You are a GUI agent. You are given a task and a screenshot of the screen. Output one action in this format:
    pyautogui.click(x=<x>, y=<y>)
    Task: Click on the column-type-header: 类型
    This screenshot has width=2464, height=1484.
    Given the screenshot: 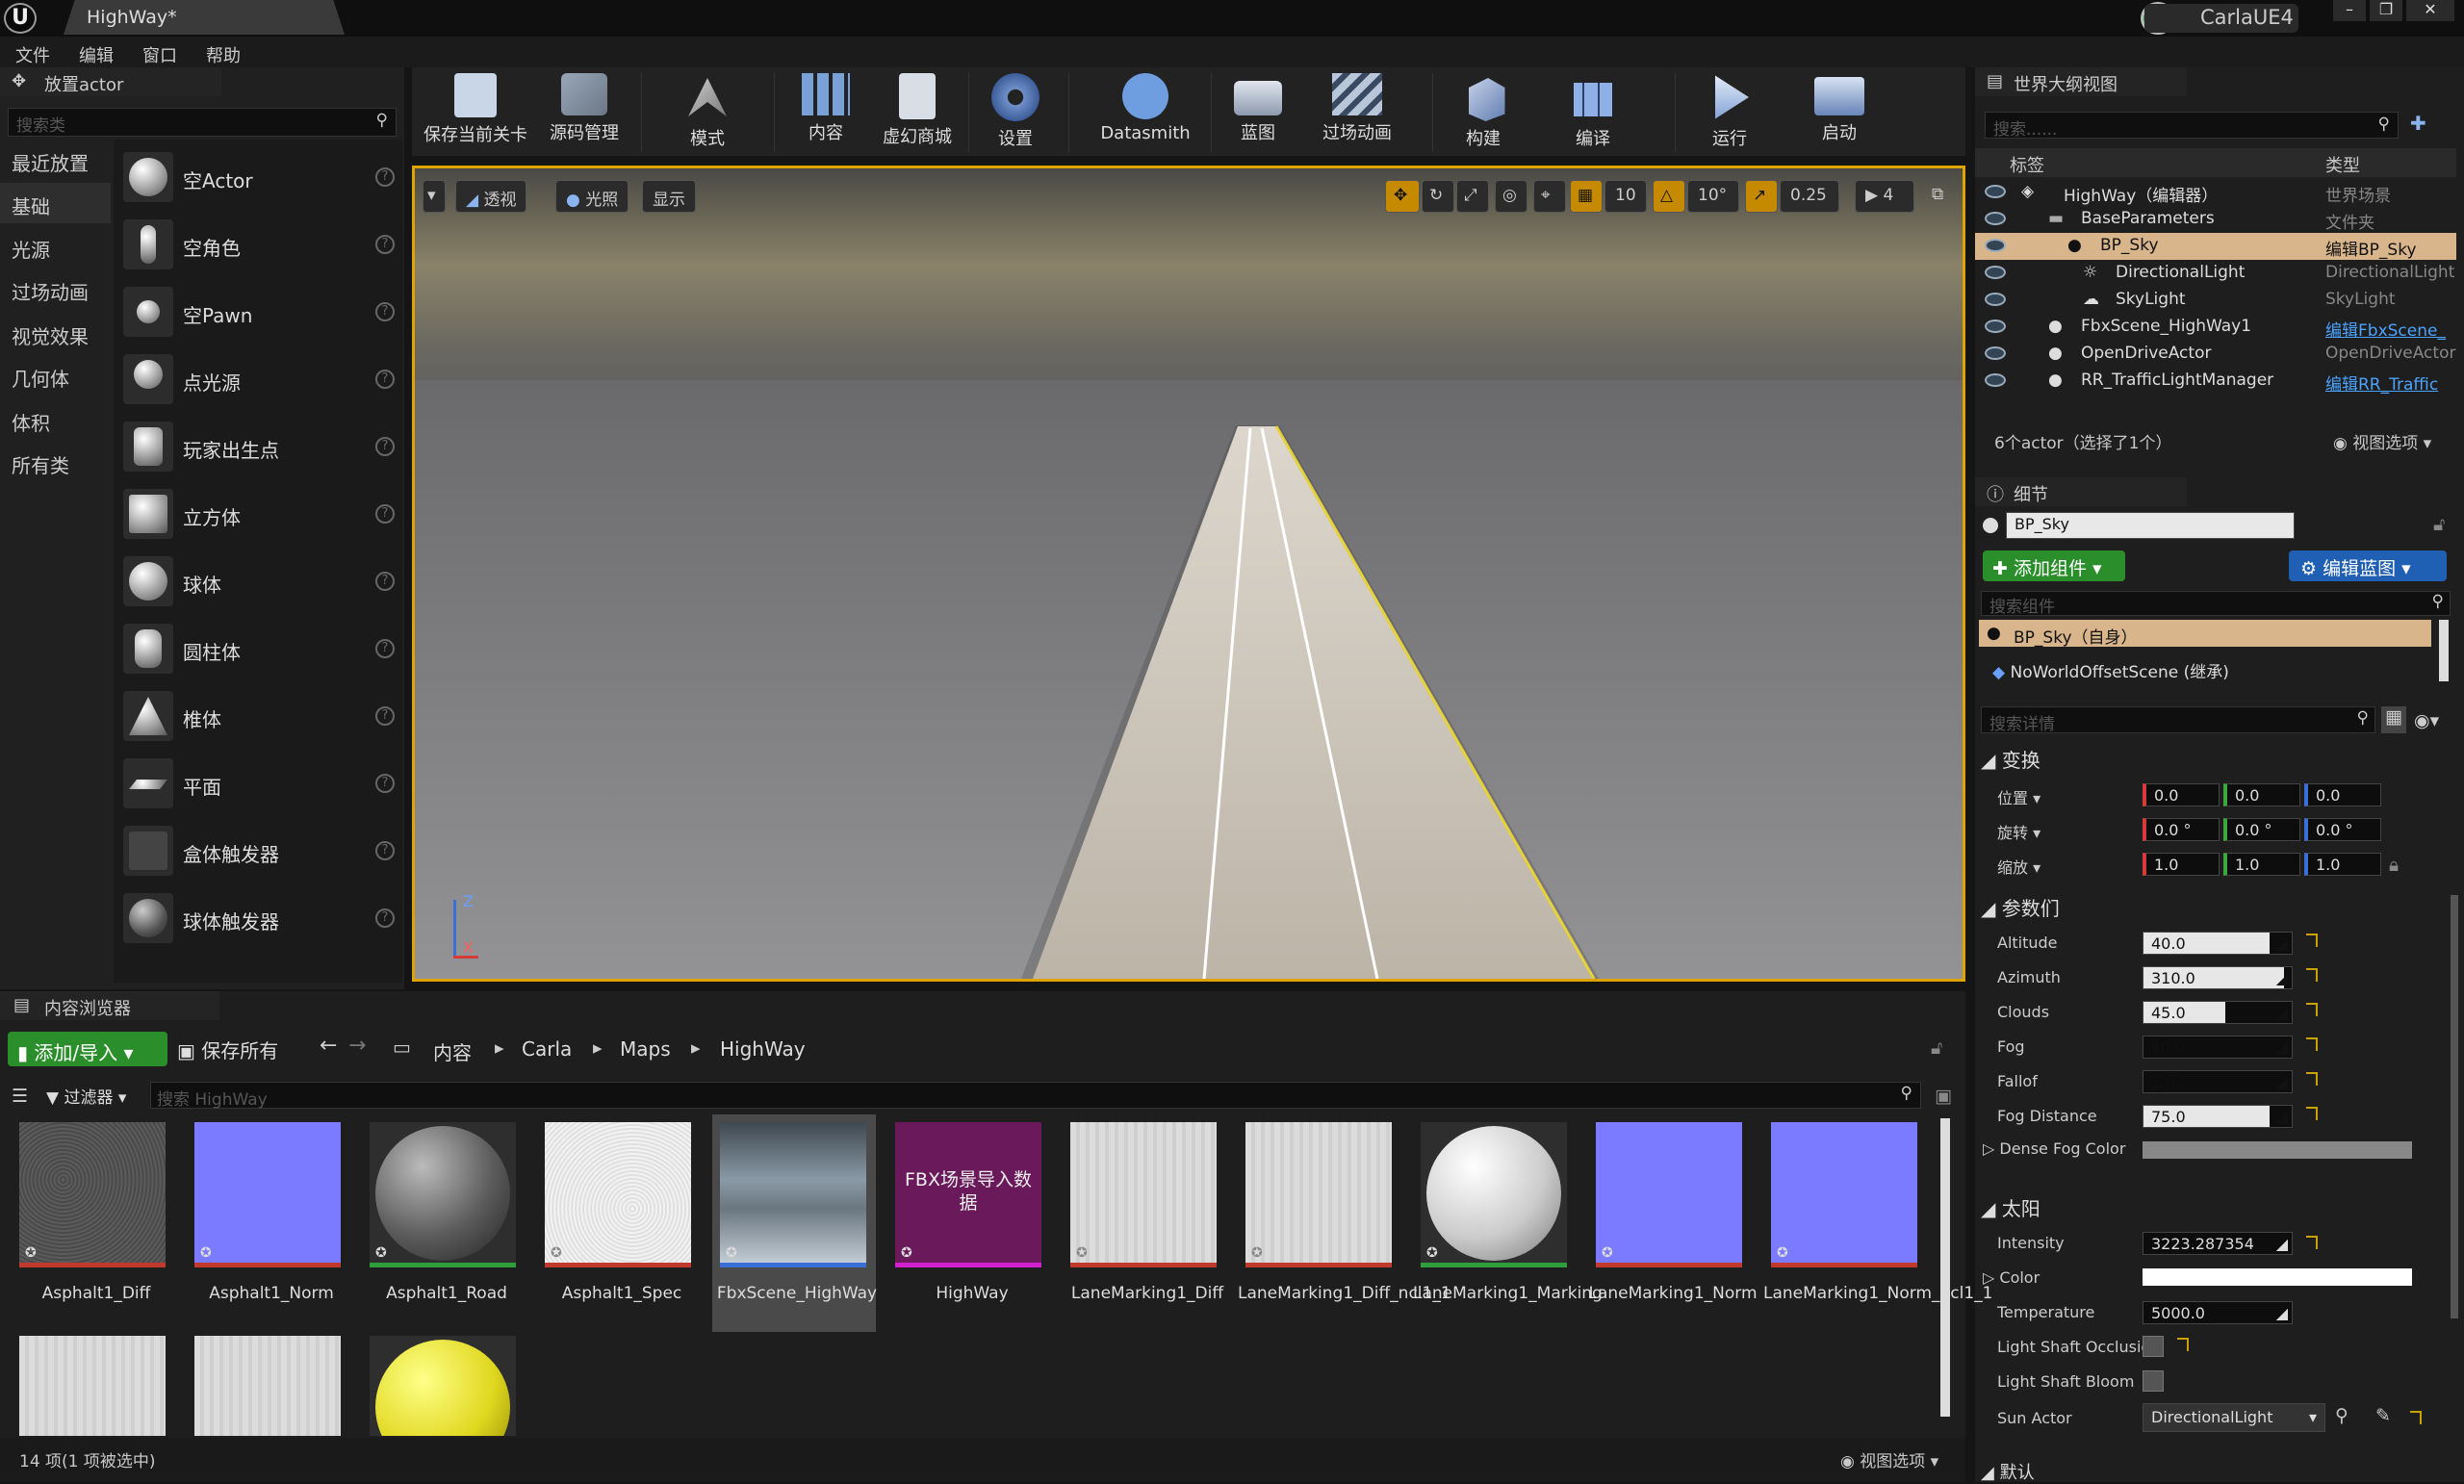 What is the action you would take?
    pyautogui.click(x=2342, y=164)
    